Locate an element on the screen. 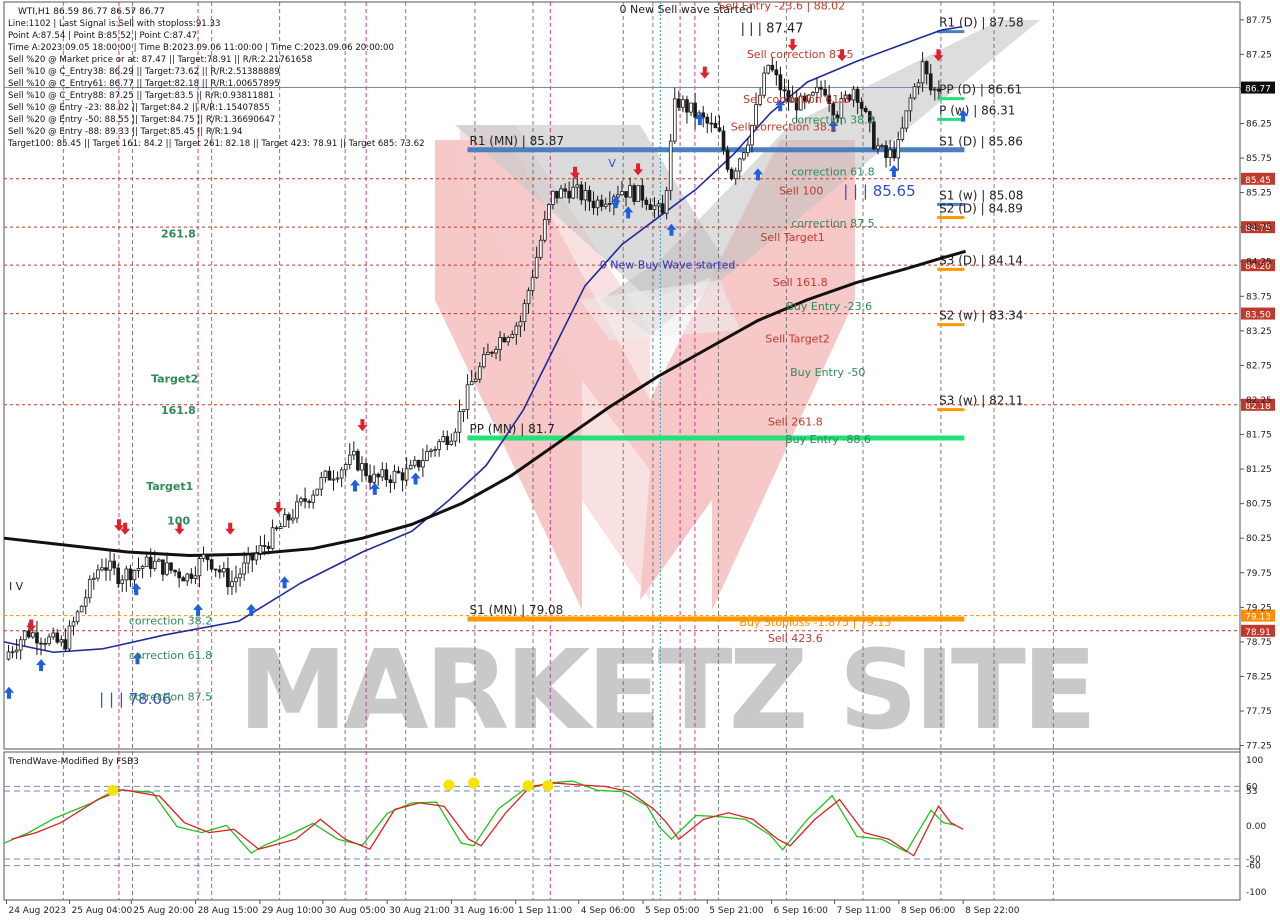 The width and height of the screenshot is (1280, 924). chart-annotation: I V is located at coordinates (16, 586).